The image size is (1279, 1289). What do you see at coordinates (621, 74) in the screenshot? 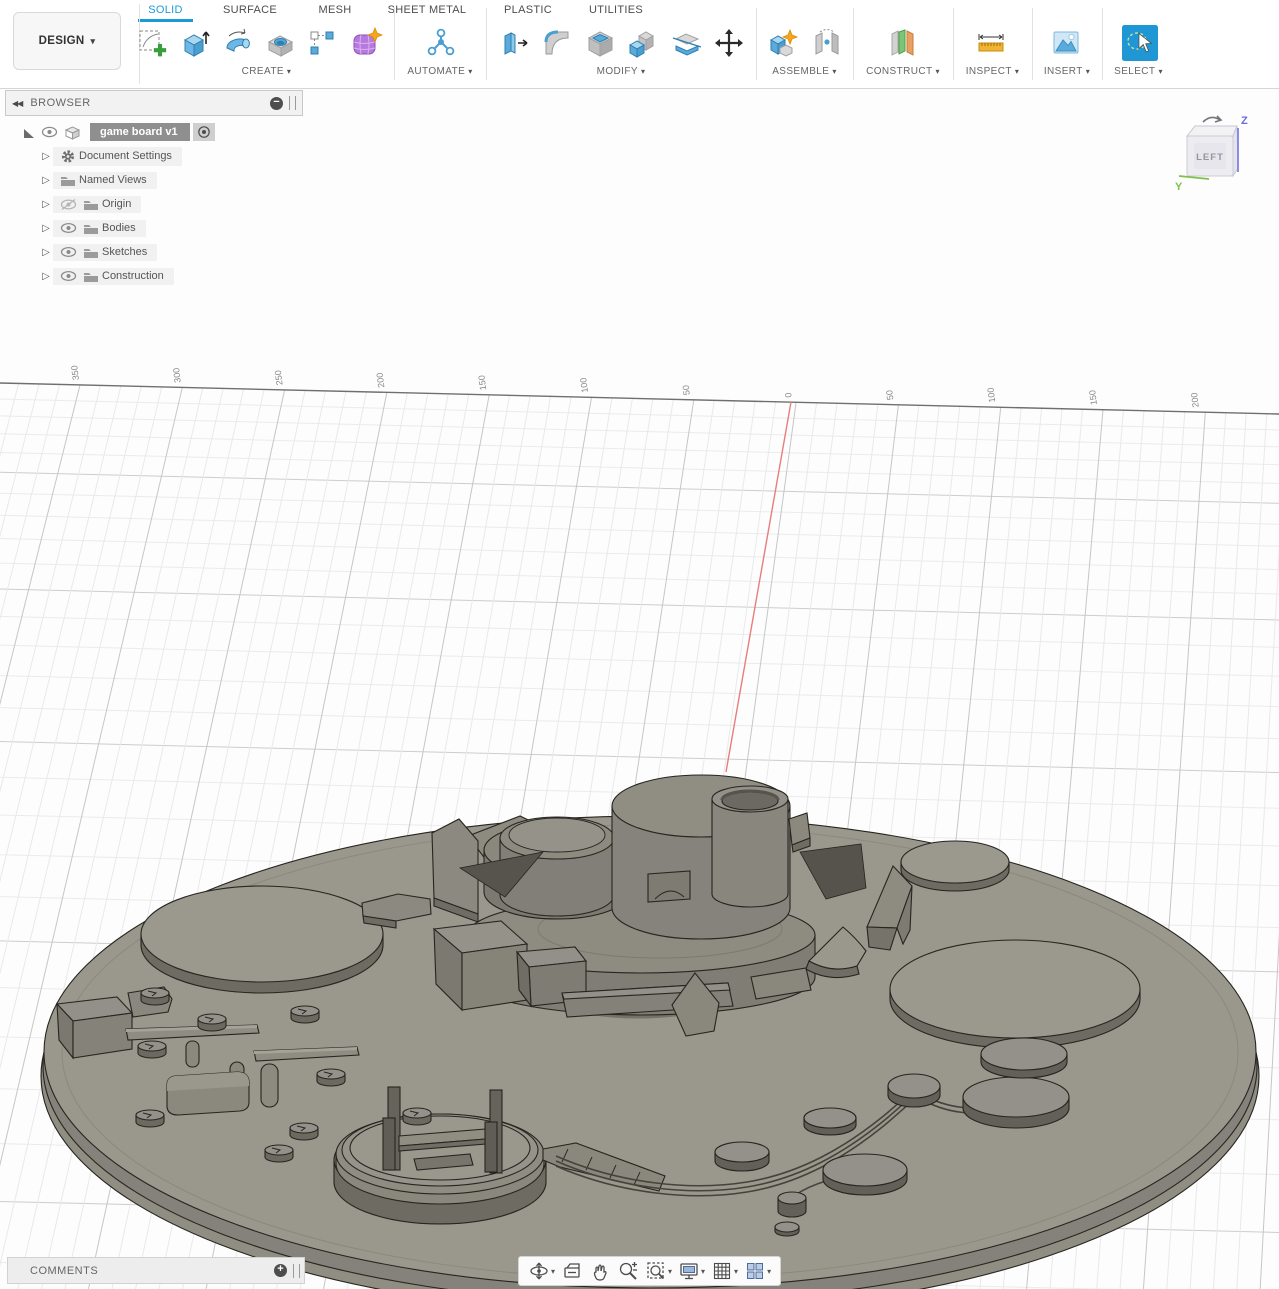
I see `modify-group-label: MODIFY ▾` at bounding box center [621, 74].